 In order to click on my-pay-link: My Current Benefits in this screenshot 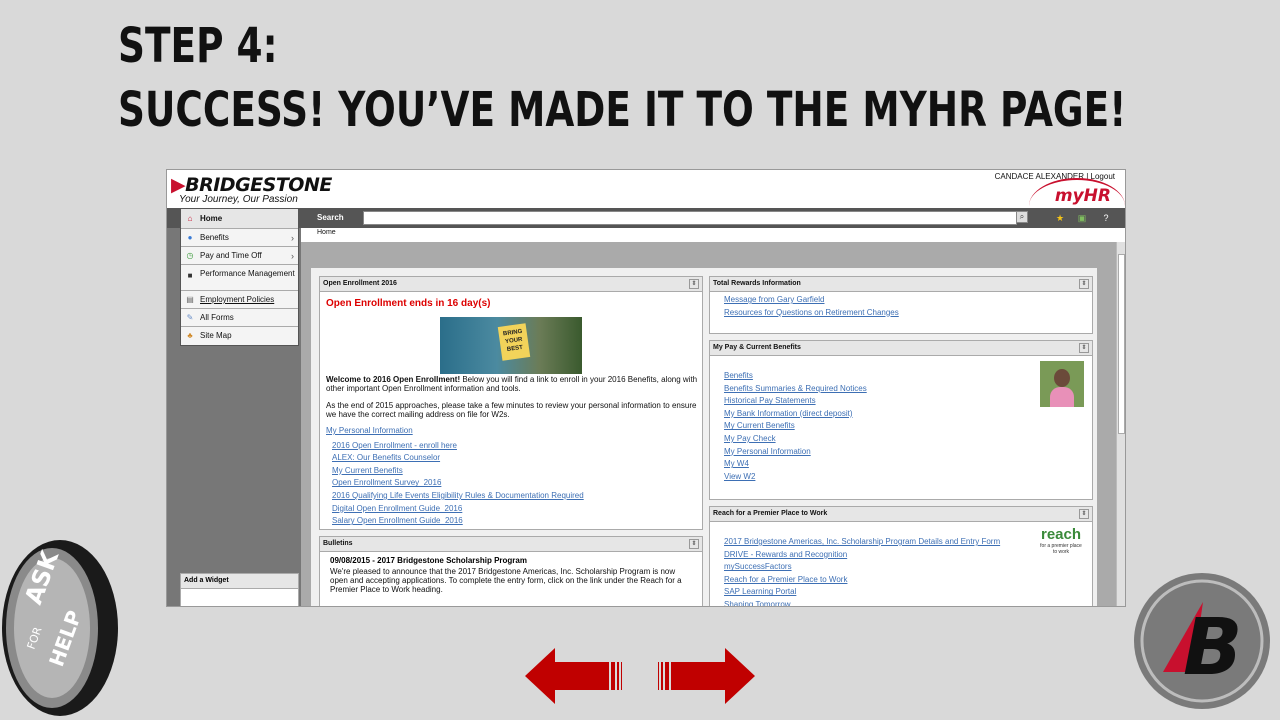, I will do `click(908, 426)`.